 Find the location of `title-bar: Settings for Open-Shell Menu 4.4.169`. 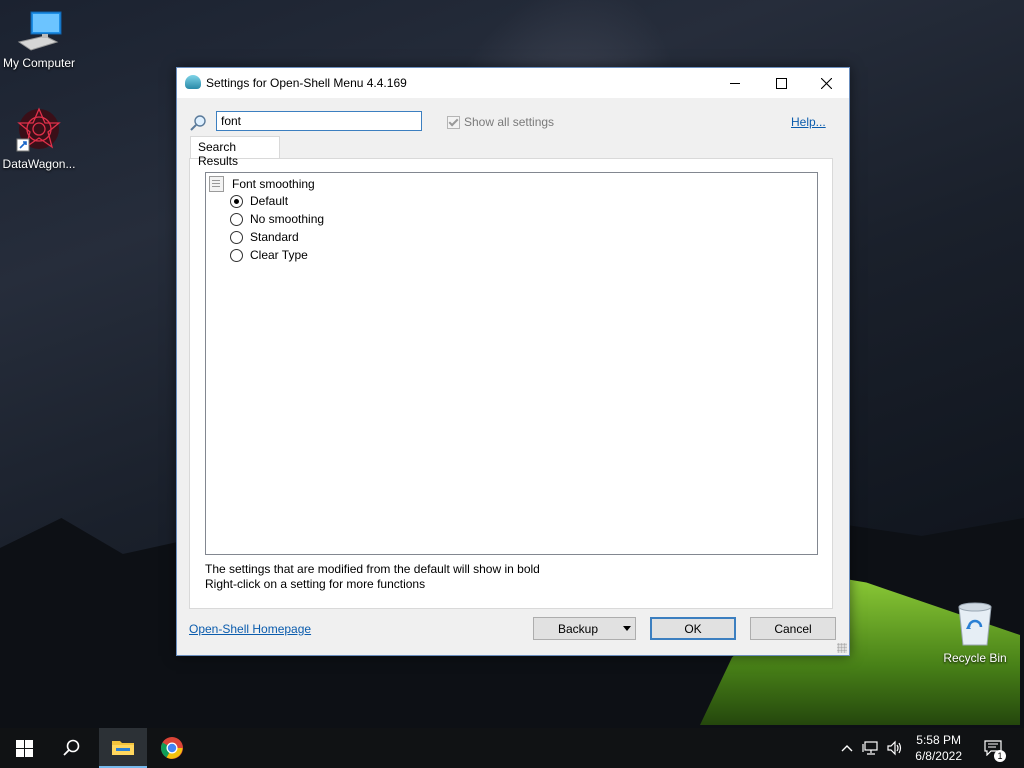

title-bar: Settings for Open-Shell Menu 4.4.169 is located at coordinates (513, 83).